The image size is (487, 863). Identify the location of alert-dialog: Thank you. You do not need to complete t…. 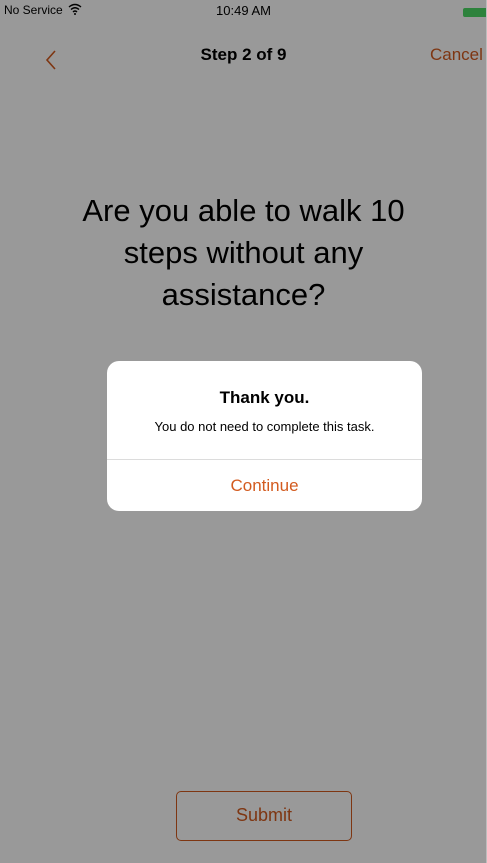
(264, 436).